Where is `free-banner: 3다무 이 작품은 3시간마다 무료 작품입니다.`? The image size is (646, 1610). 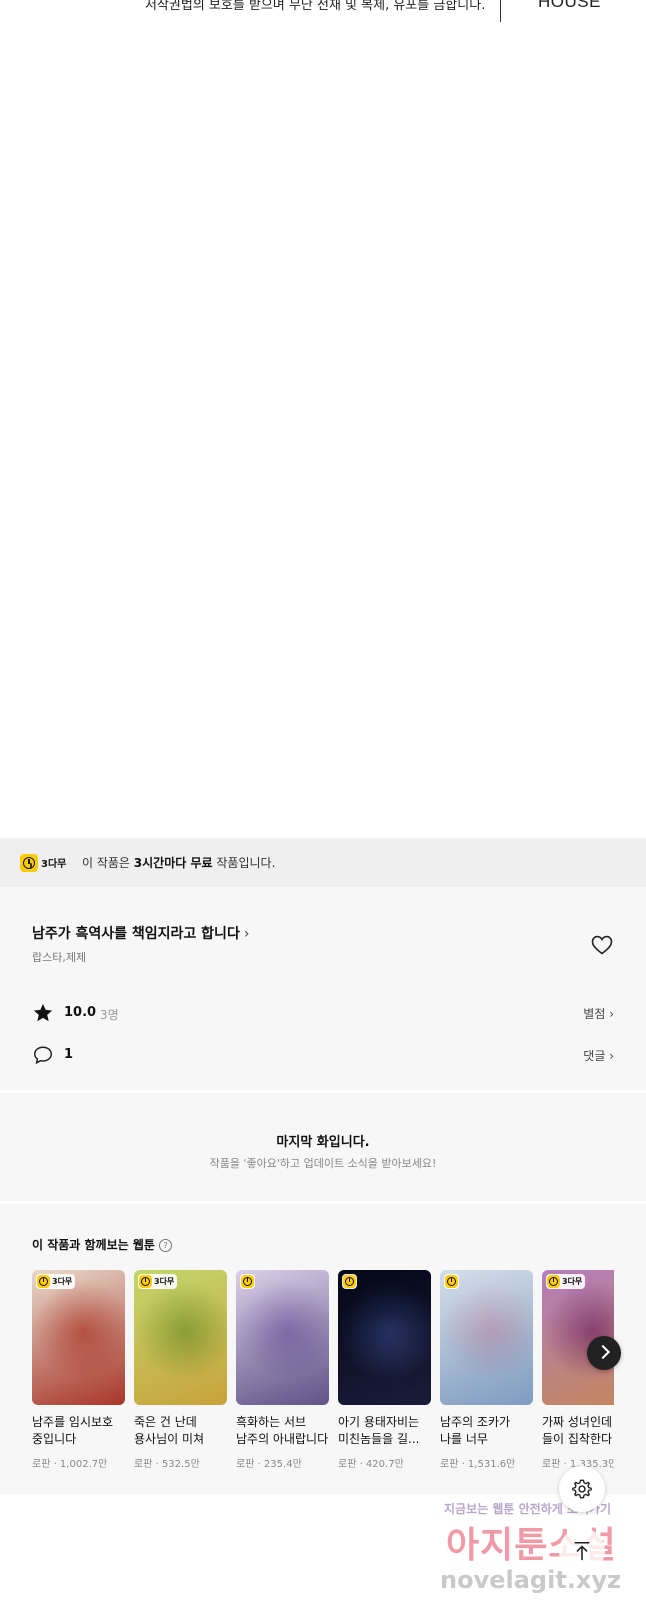
free-banner: 3다무 이 작품은 3시간마다 무료 작품입니다. is located at coordinates (323, 862).